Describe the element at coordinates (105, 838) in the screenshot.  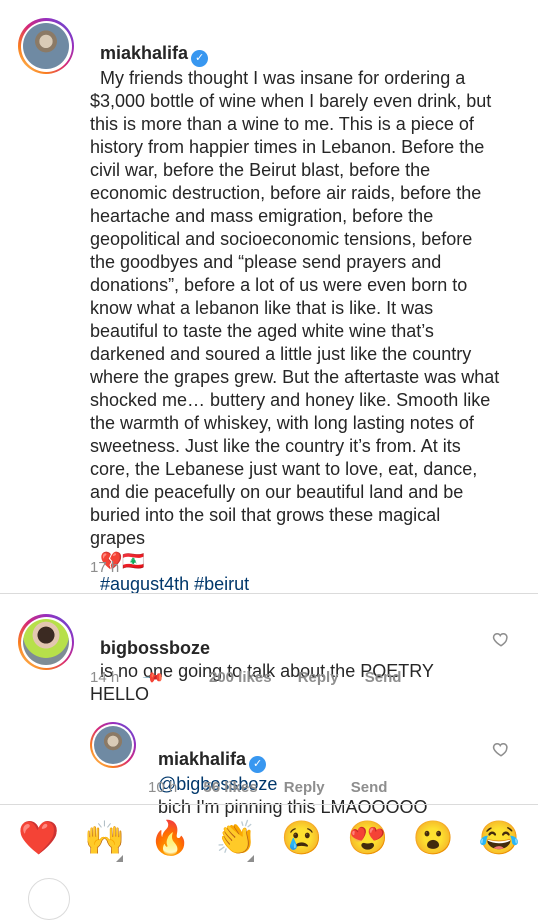
I see `raised-hands-emoji-icon: 🙌` at that location.